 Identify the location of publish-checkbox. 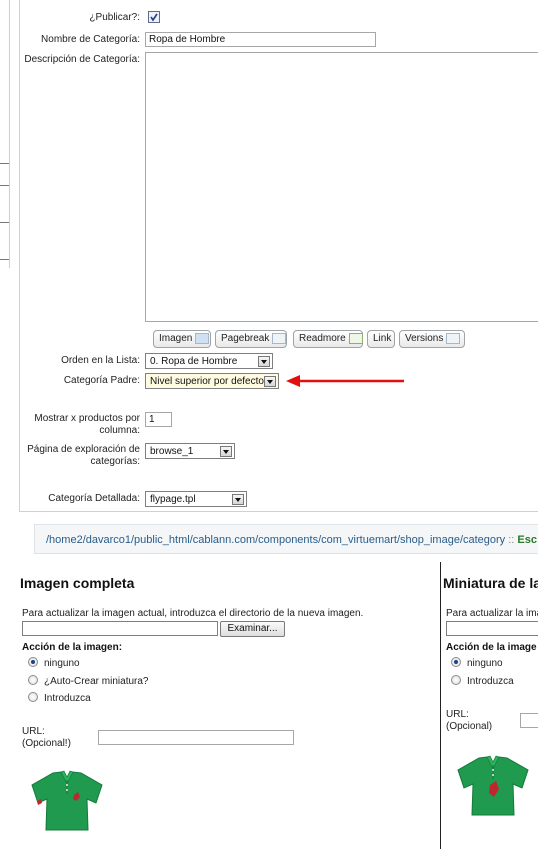
(154, 17).